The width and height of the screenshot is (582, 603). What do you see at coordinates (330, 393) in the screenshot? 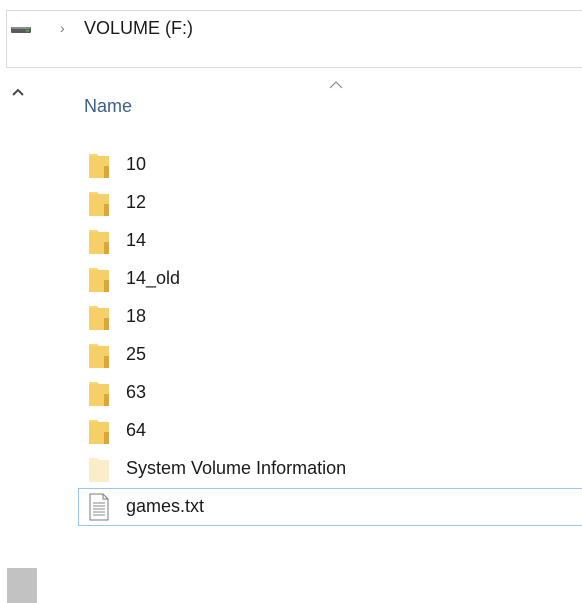
I see `list-item: 63` at bounding box center [330, 393].